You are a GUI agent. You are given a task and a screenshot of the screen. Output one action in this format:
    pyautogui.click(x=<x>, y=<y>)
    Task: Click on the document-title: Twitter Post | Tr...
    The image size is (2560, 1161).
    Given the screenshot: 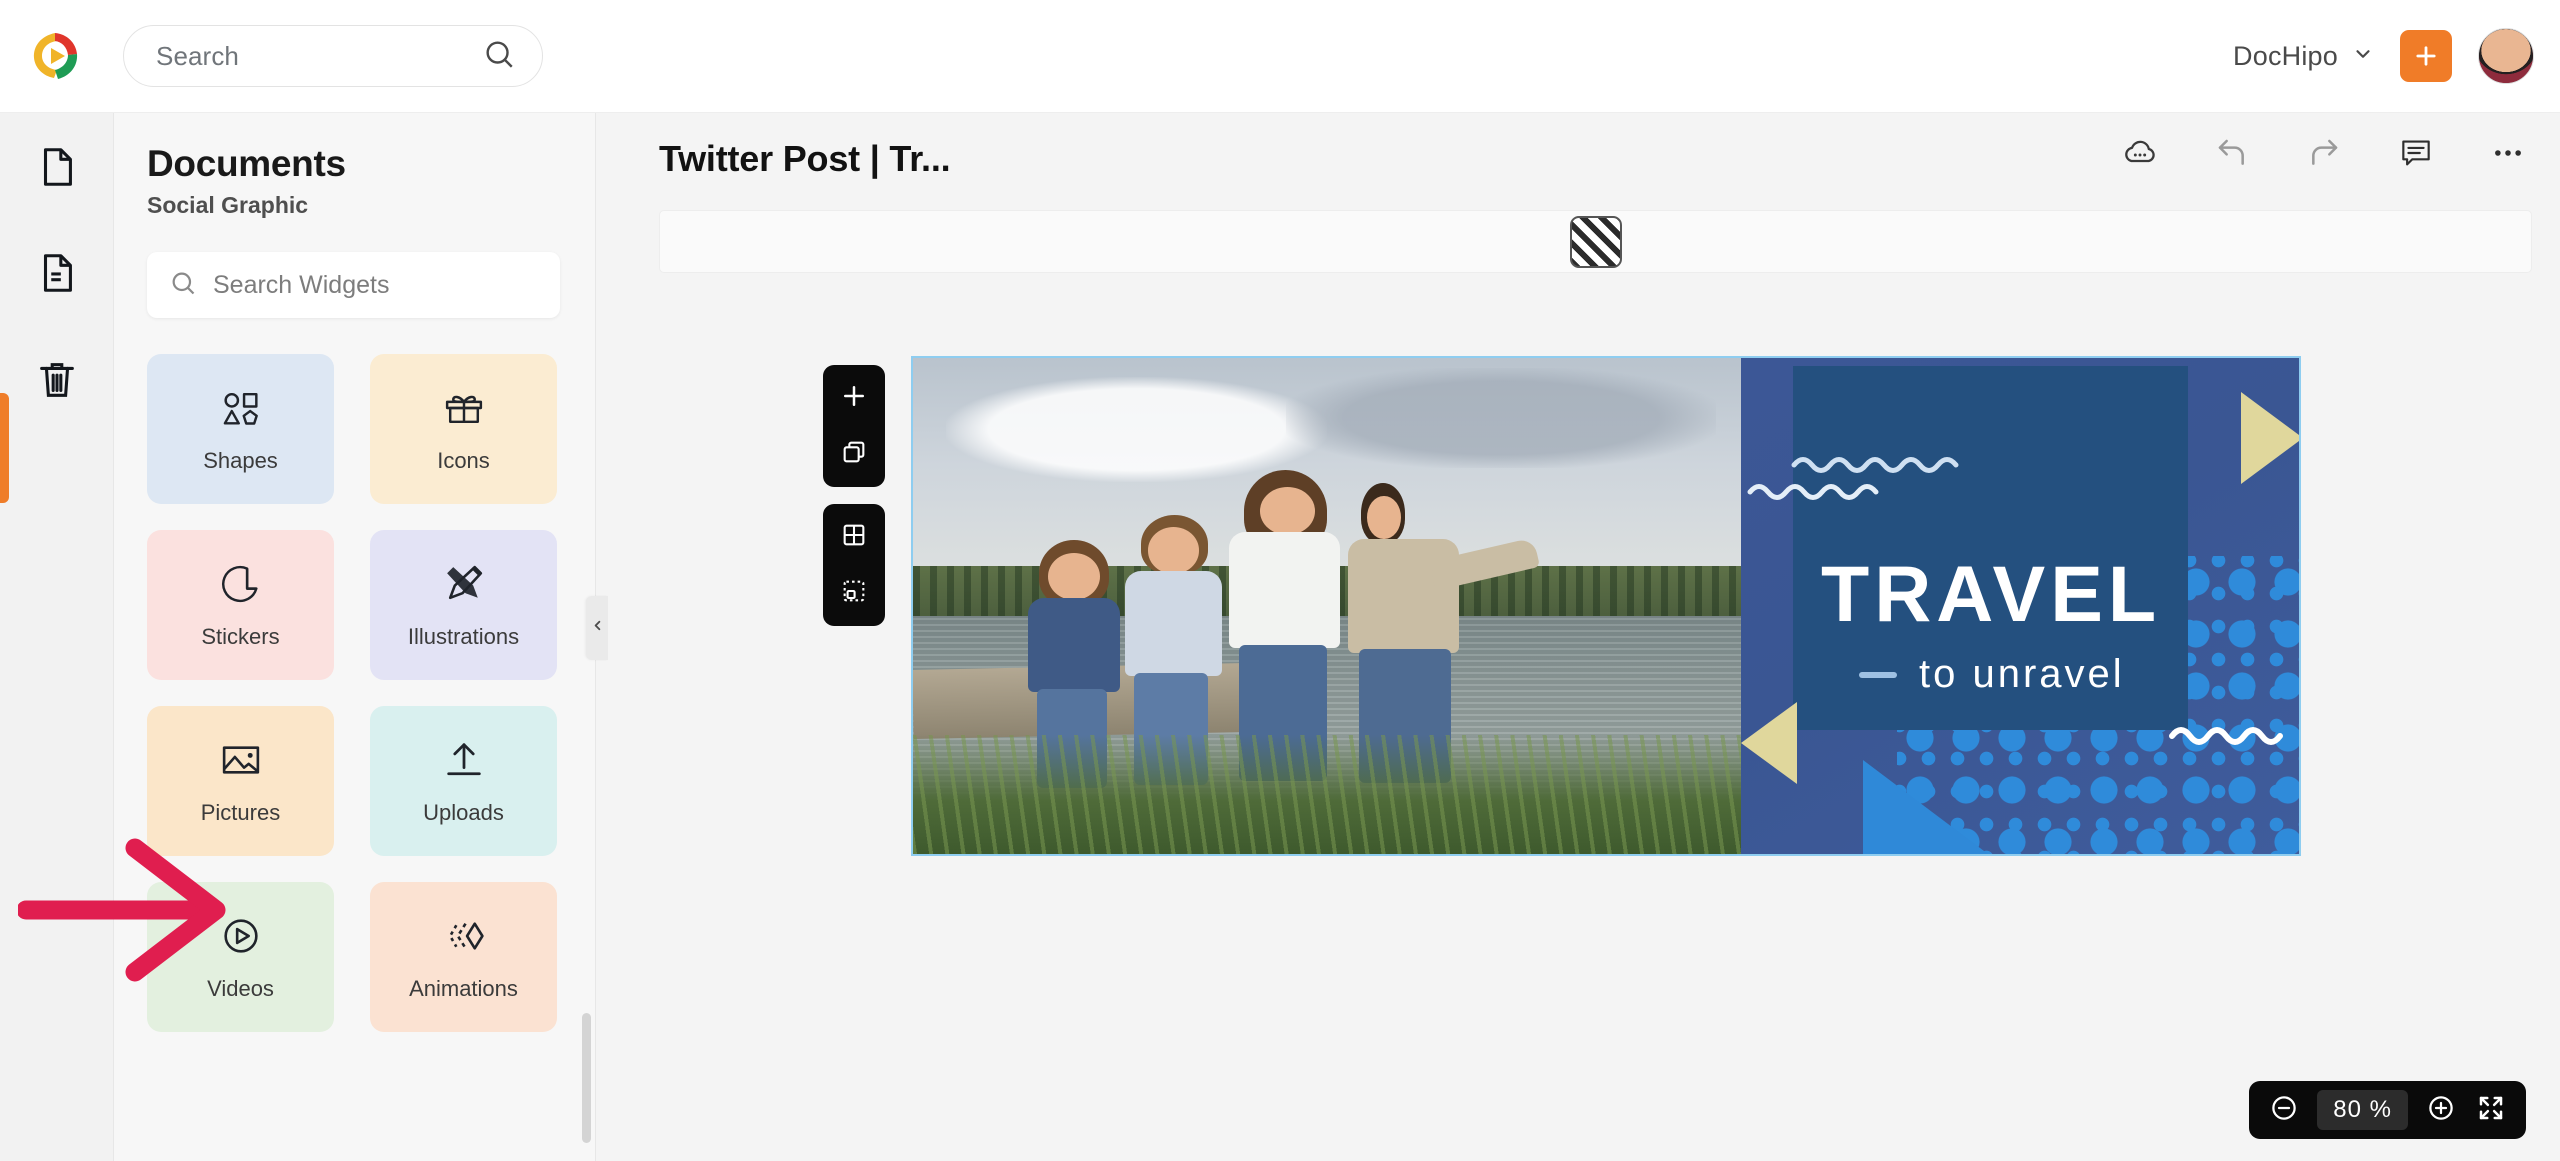 What is the action you would take?
    pyautogui.click(x=805, y=159)
    